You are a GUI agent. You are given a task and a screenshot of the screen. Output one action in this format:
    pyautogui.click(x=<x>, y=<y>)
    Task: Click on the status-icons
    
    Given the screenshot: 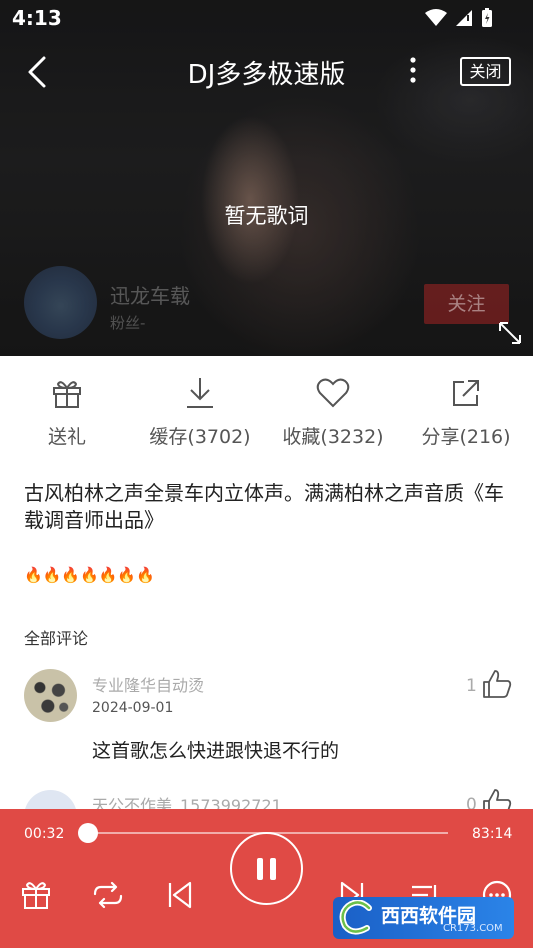 What is the action you would take?
    pyautogui.click(x=459, y=18)
    